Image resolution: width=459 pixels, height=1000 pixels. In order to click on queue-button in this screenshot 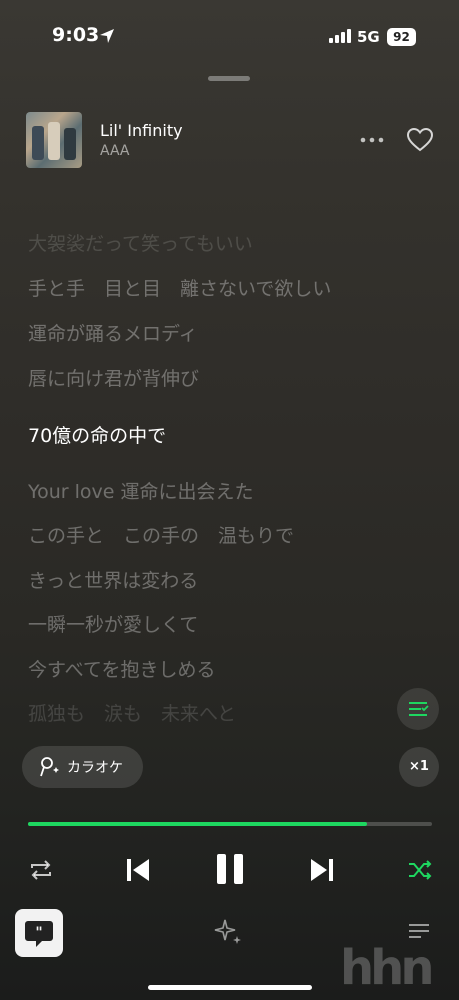, I will do `click(418, 709)`.